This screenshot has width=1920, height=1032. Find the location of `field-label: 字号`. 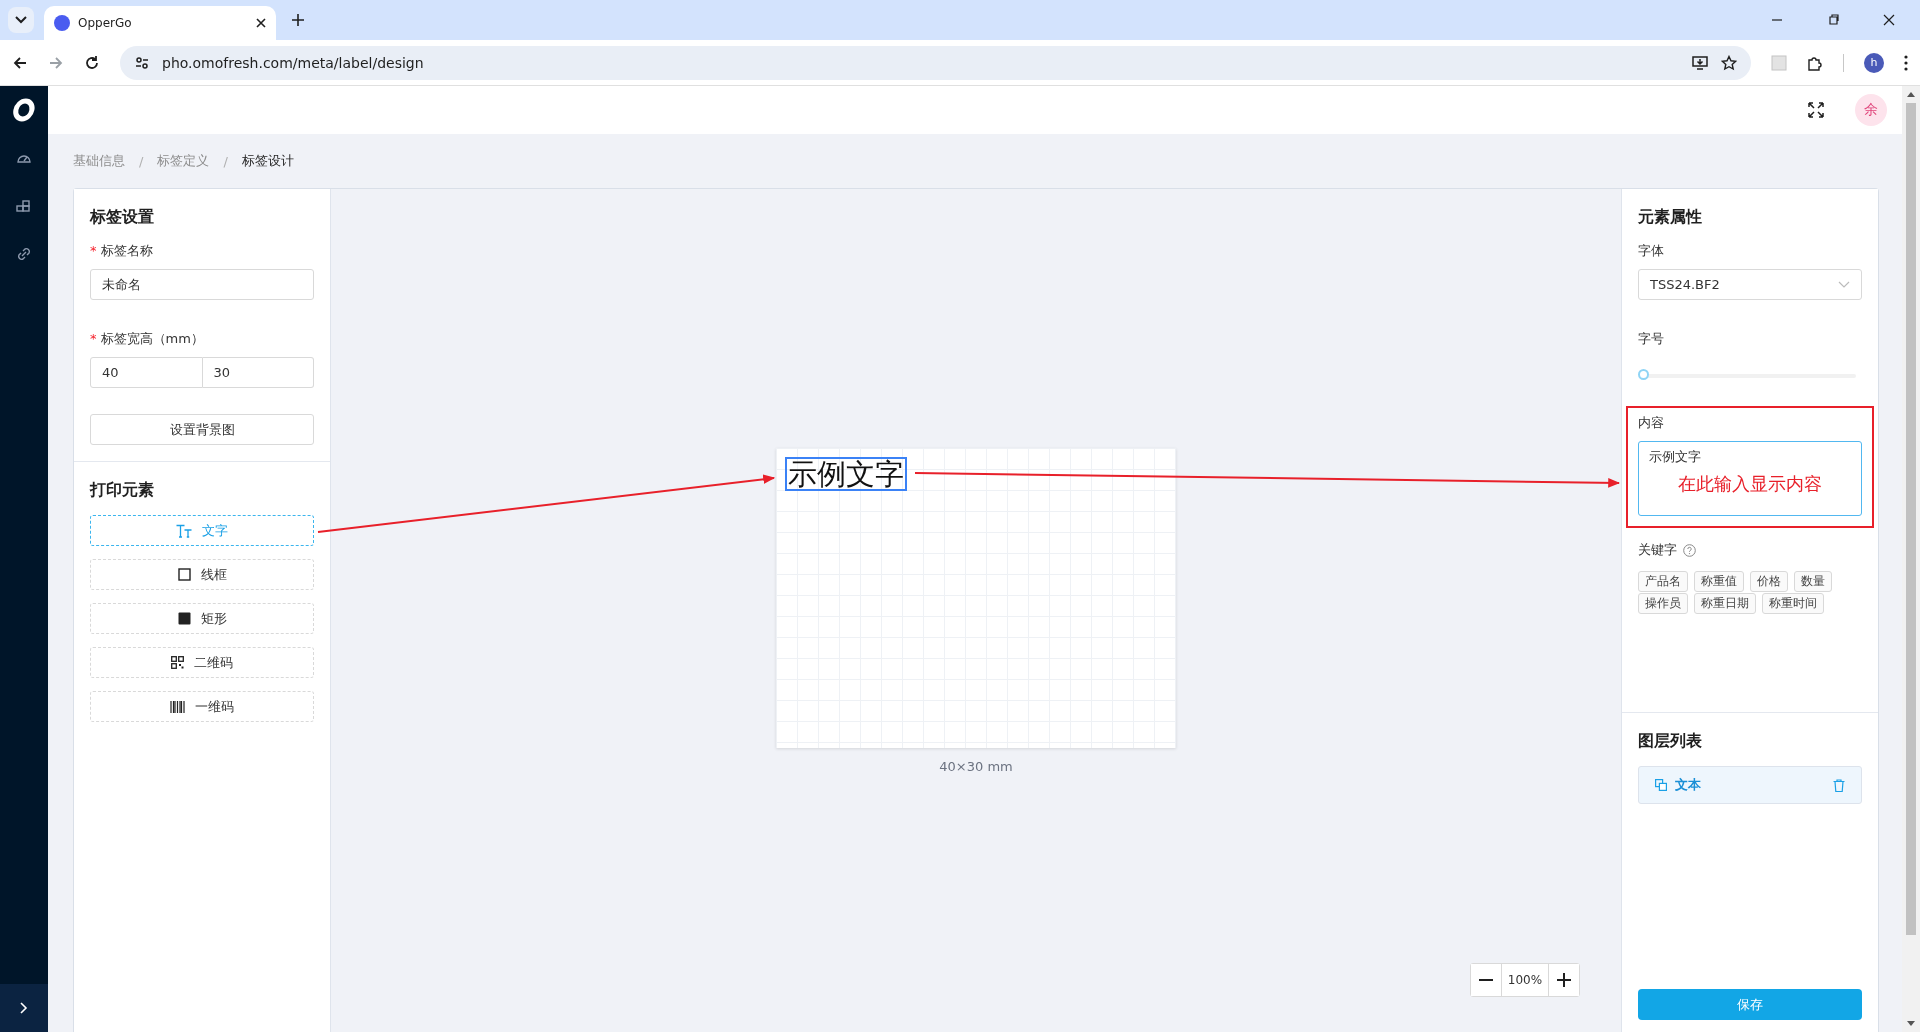

field-label: 字号 is located at coordinates (1651, 339).